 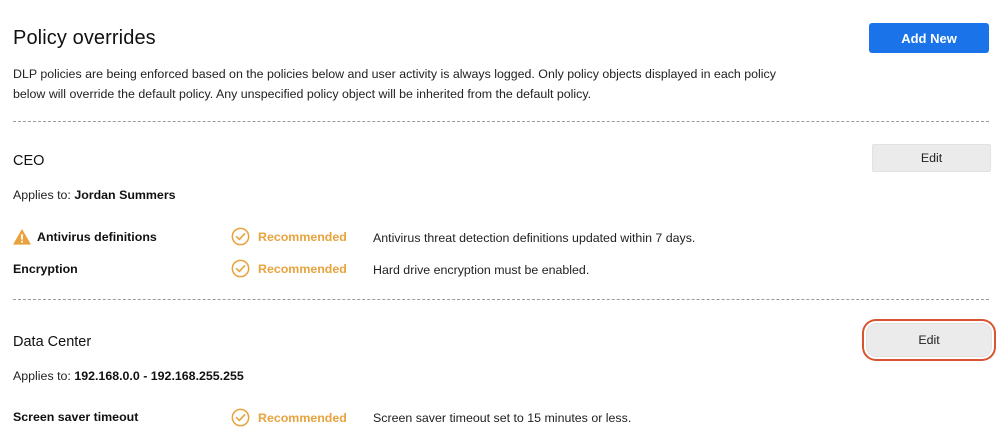 I want to click on policy-object-antivirus: Antivirus definitions, so click(x=85, y=237).